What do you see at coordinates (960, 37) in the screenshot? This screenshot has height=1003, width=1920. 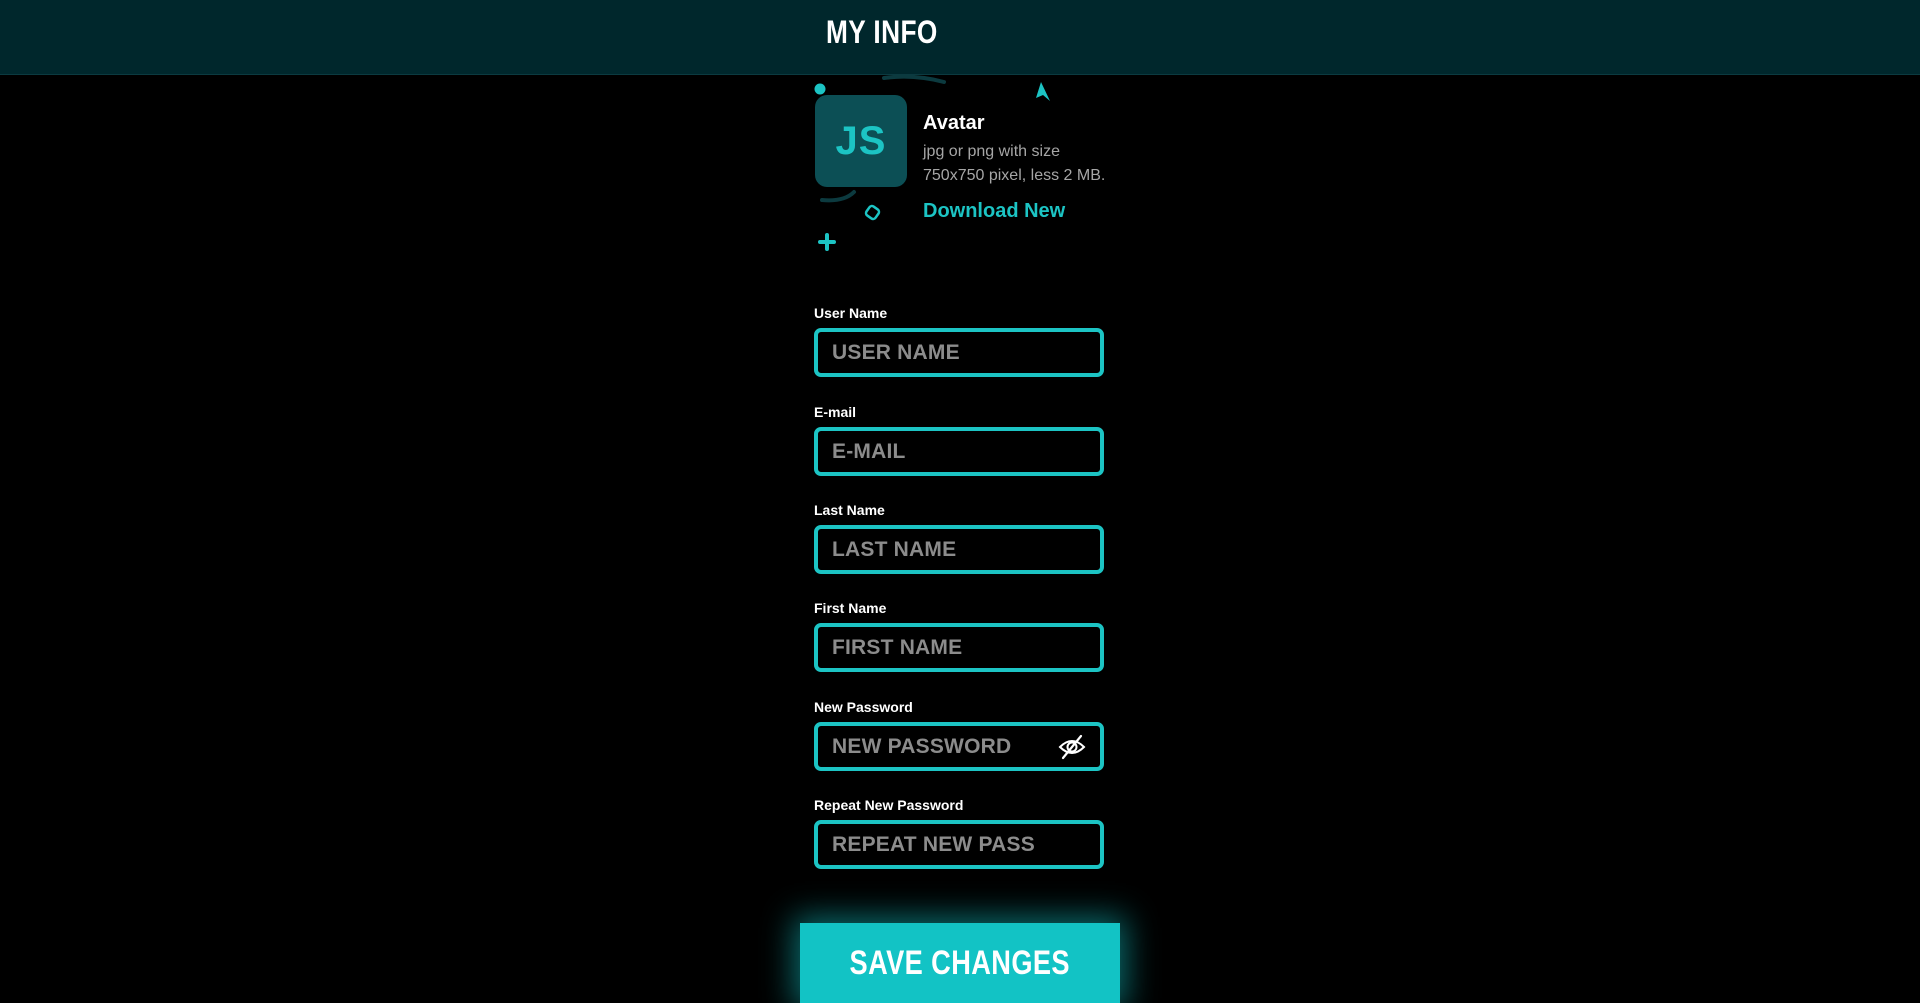 I see `page-header: MY INFO` at bounding box center [960, 37].